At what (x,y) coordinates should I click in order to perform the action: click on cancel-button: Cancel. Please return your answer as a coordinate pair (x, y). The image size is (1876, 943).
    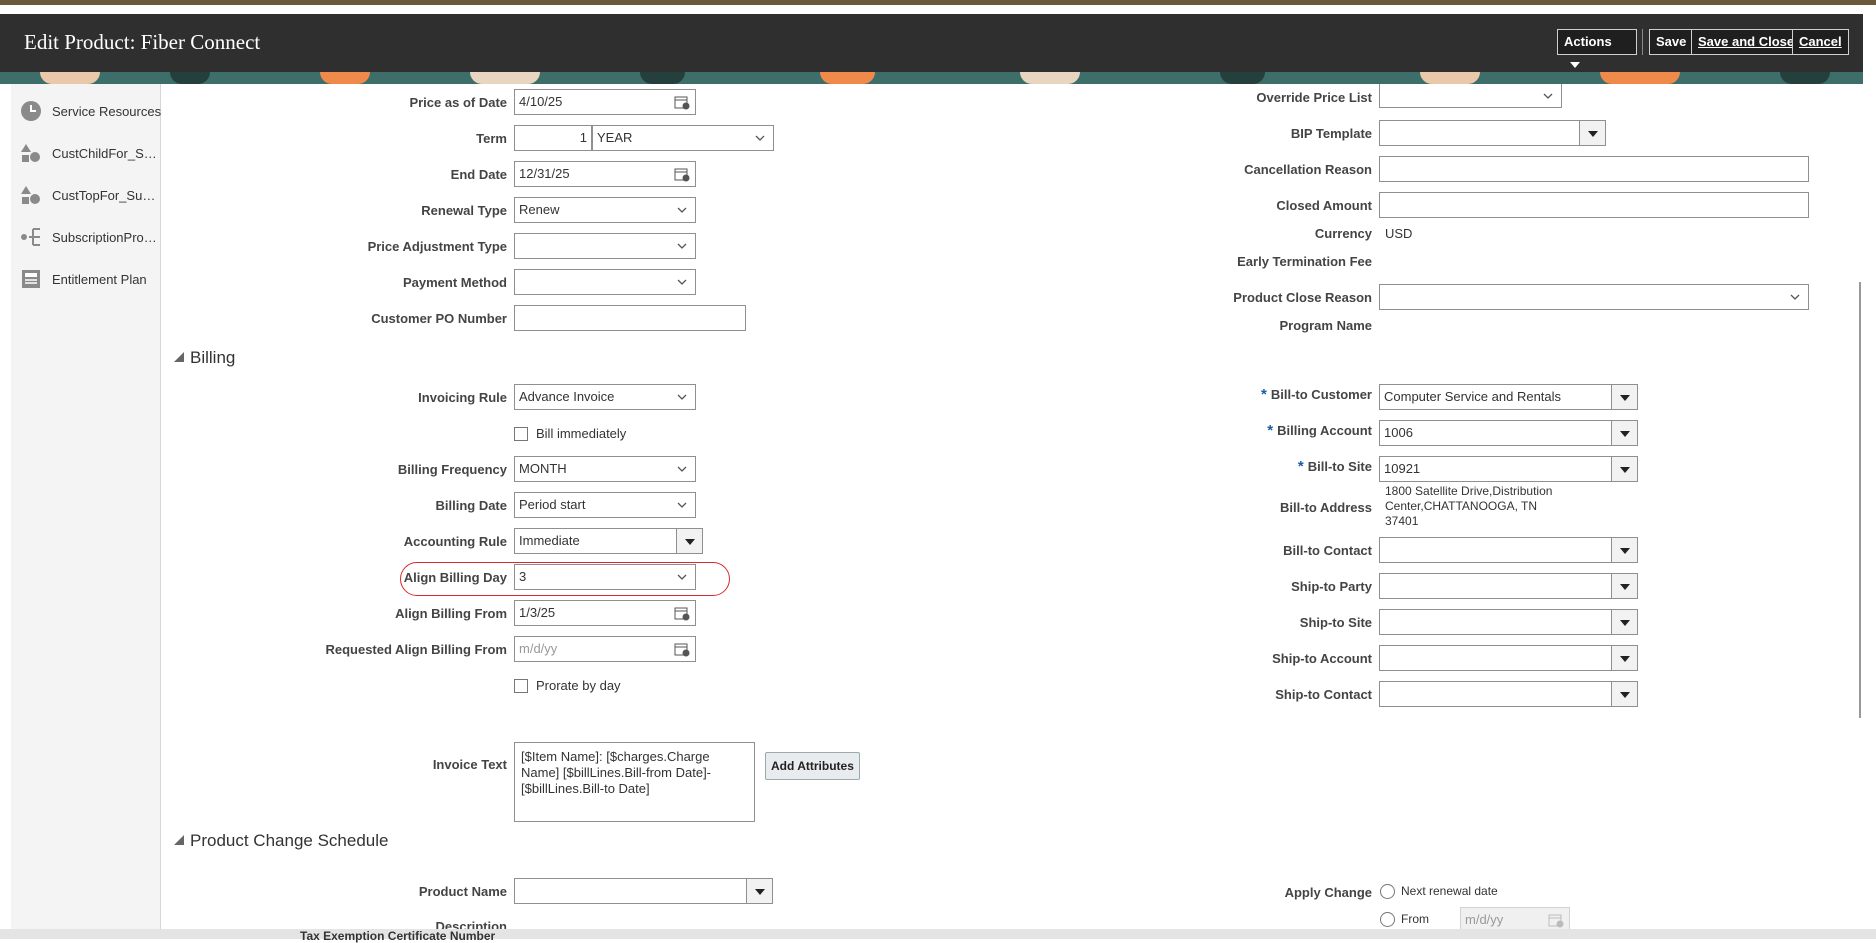
    Looking at the image, I should click on (1820, 42).